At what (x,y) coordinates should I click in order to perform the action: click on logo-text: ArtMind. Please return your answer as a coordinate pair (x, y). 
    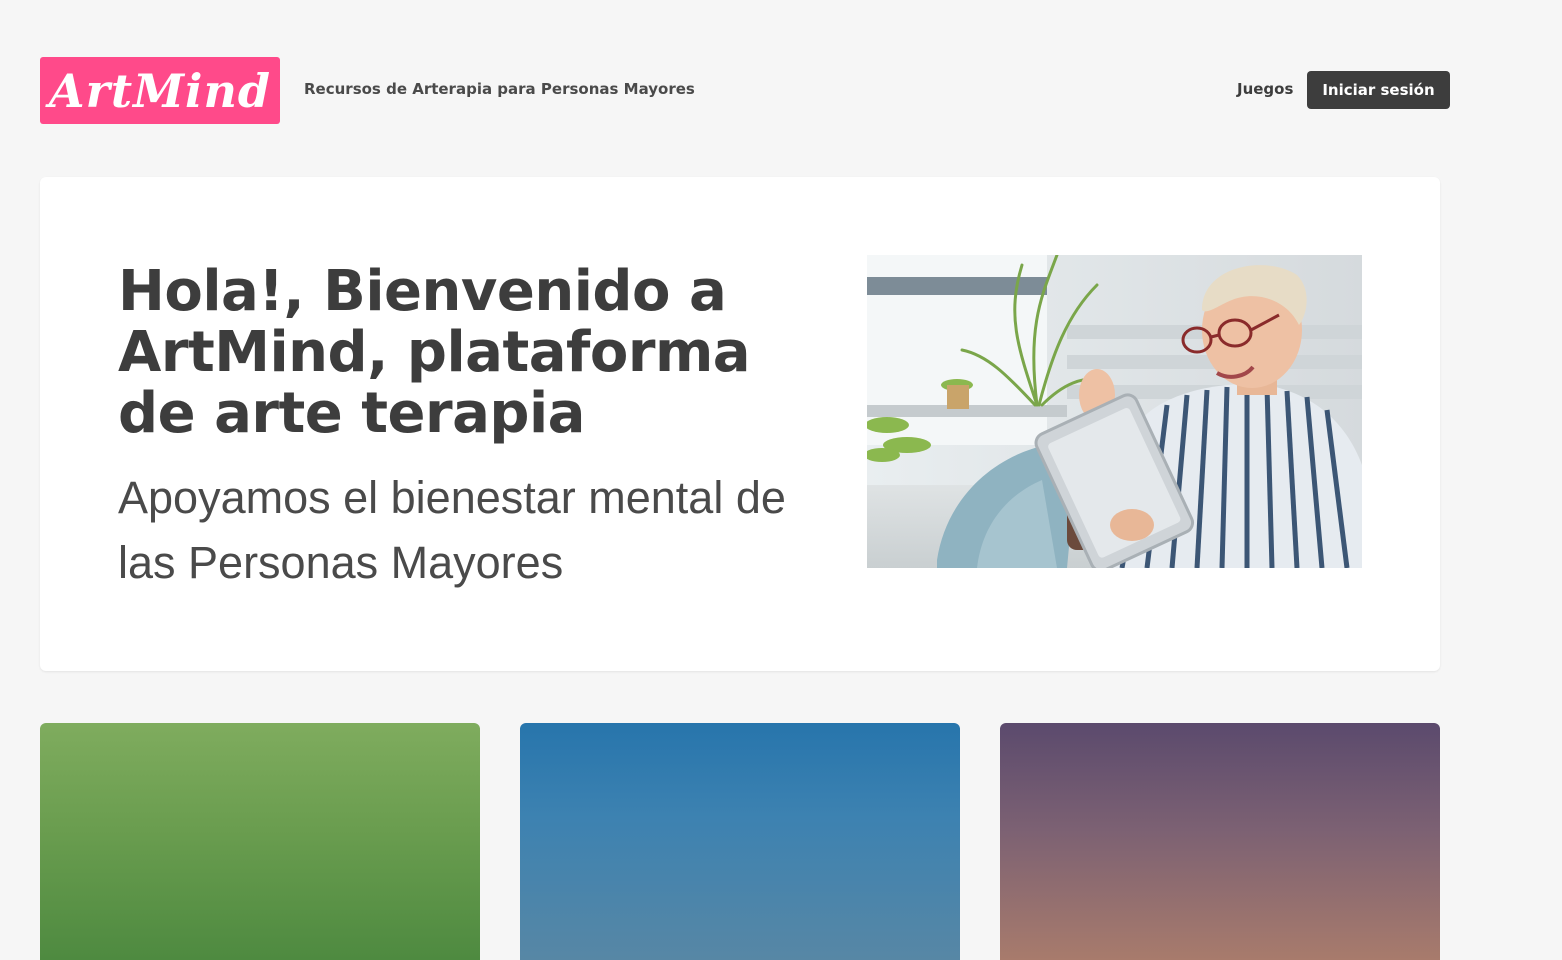
    Looking at the image, I should click on (160, 90).